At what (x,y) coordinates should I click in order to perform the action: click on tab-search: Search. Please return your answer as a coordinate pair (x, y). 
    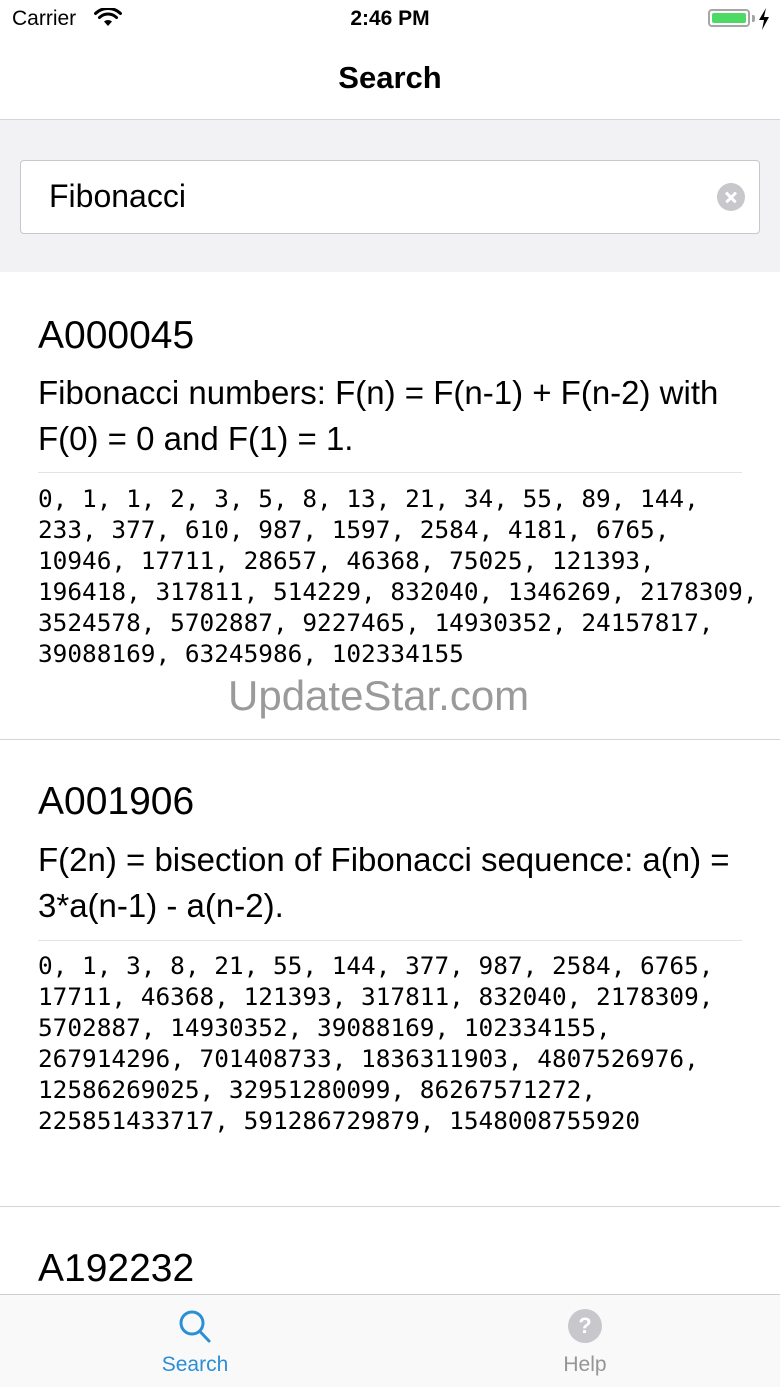
    Looking at the image, I should click on (195, 1341).